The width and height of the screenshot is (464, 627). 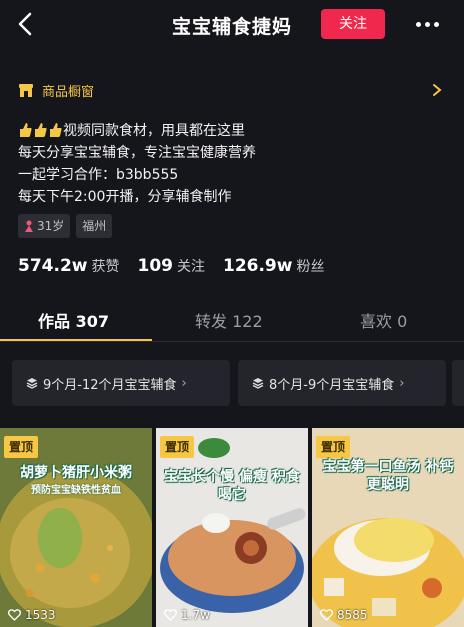 I want to click on video-caption: 宝宝长个慢 偏瘦 积食 喝它, so click(x=232, y=486).